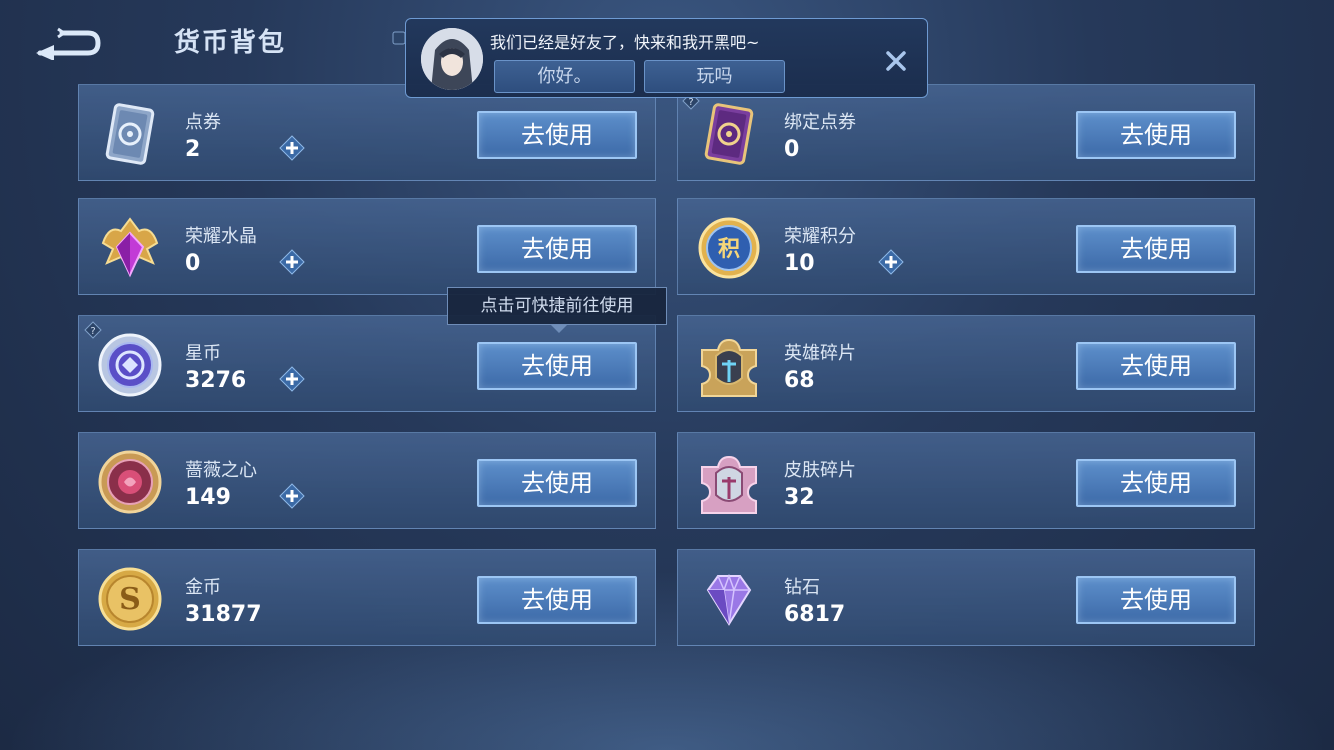 The image size is (1334, 750). I want to click on close-icon, so click(896, 61).